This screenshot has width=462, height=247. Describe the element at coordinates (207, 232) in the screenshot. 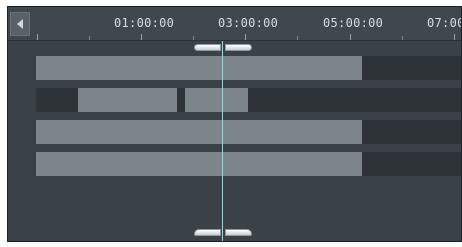

I see `playhead-bottom-handle-left` at that location.